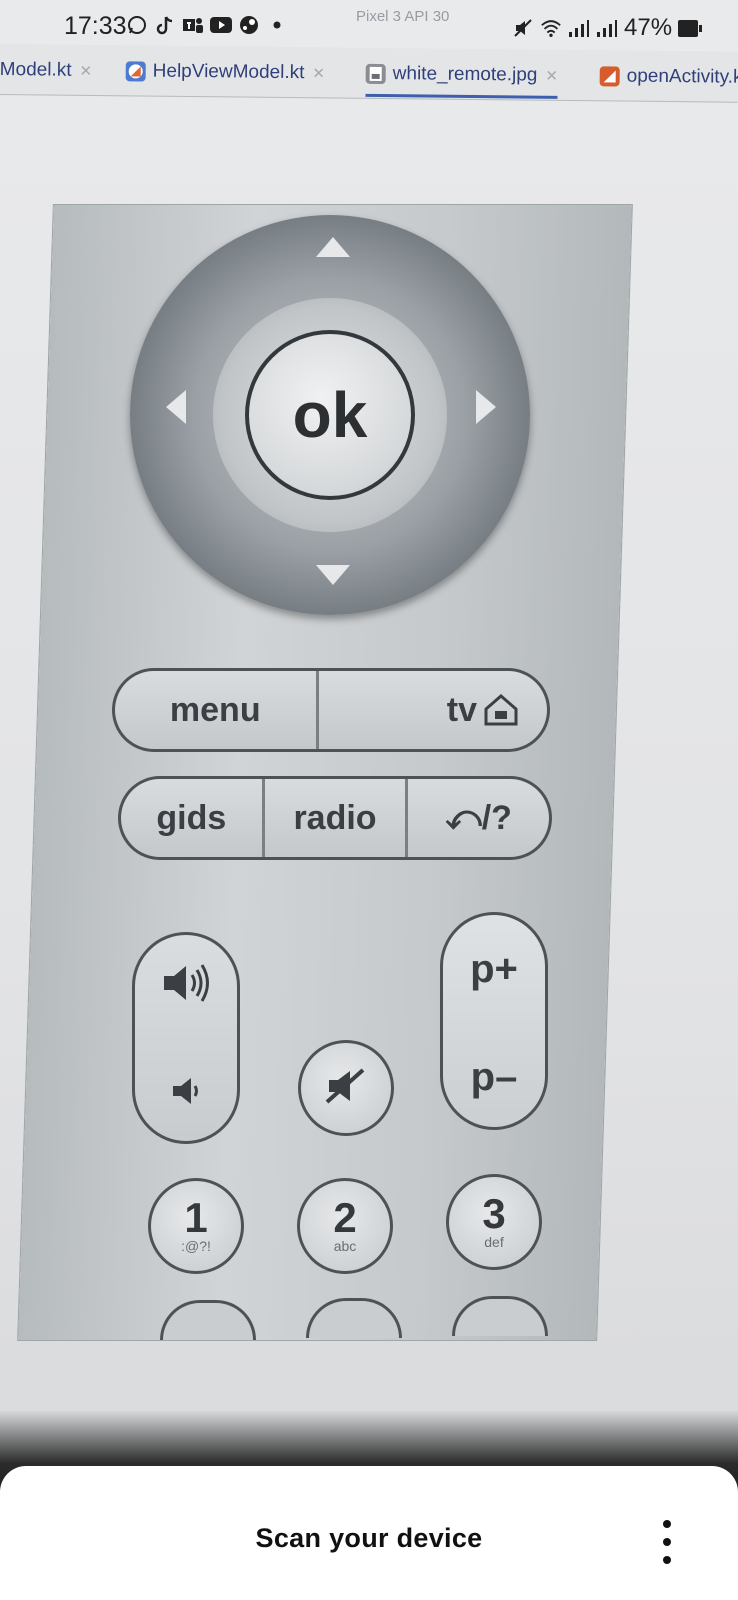 The height and width of the screenshot is (1600, 738). I want to click on ide-tab-label: white_remote.jpg, so click(465, 74).